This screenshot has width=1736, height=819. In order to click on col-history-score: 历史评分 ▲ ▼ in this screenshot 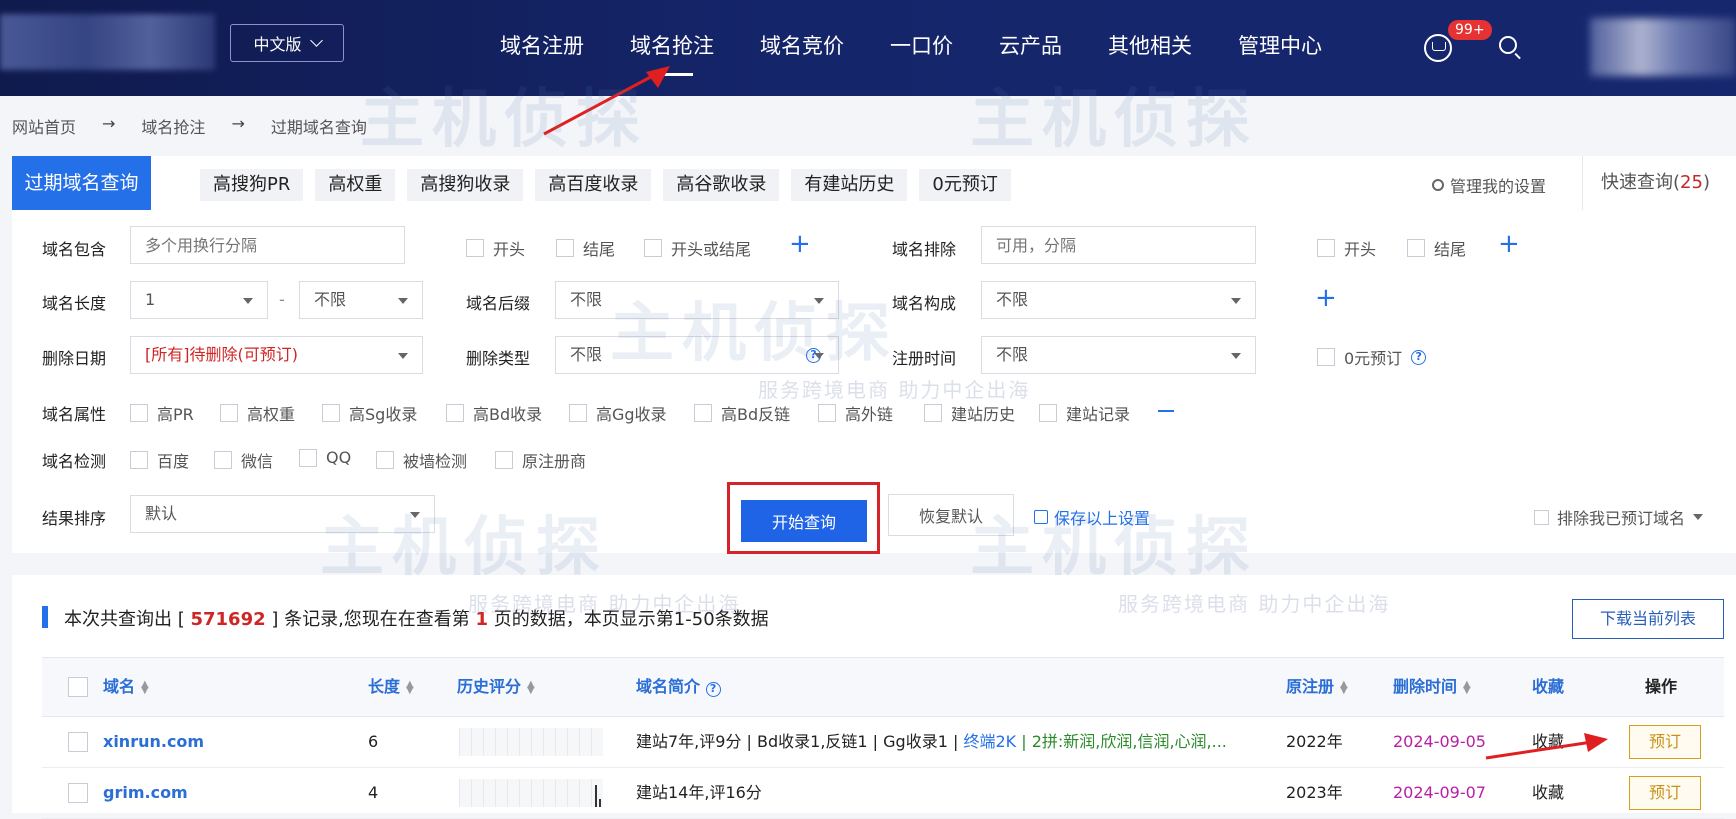, I will do `click(496, 687)`.